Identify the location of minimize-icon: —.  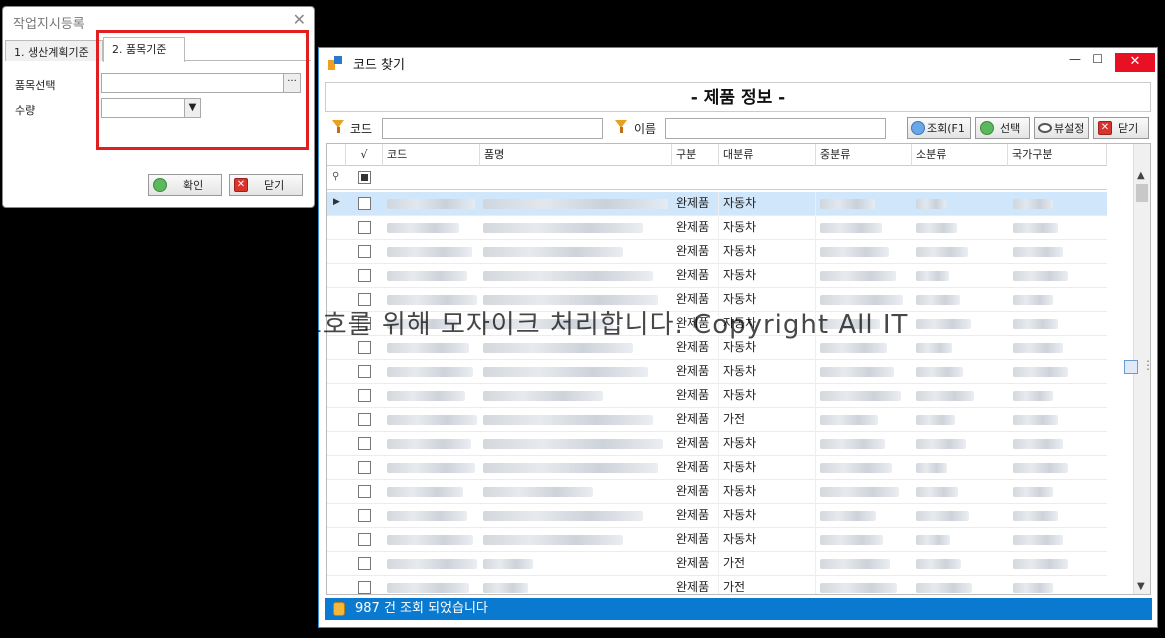
(1075, 59).